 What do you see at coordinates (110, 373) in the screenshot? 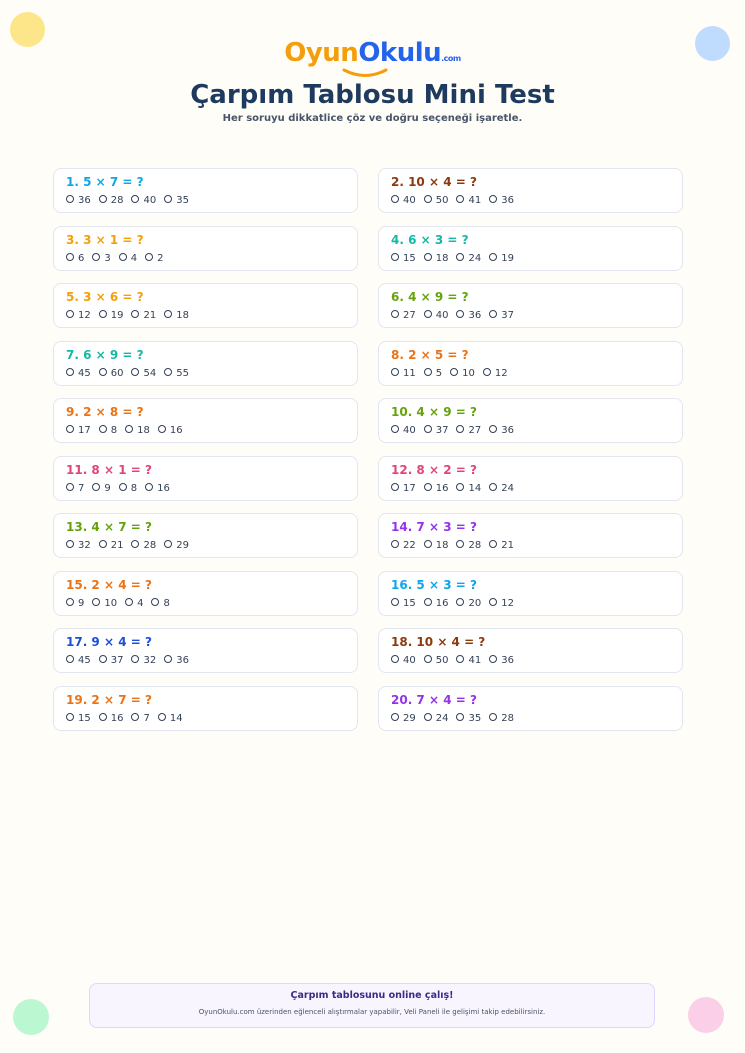
I see `answer-option: 60` at bounding box center [110, 373].